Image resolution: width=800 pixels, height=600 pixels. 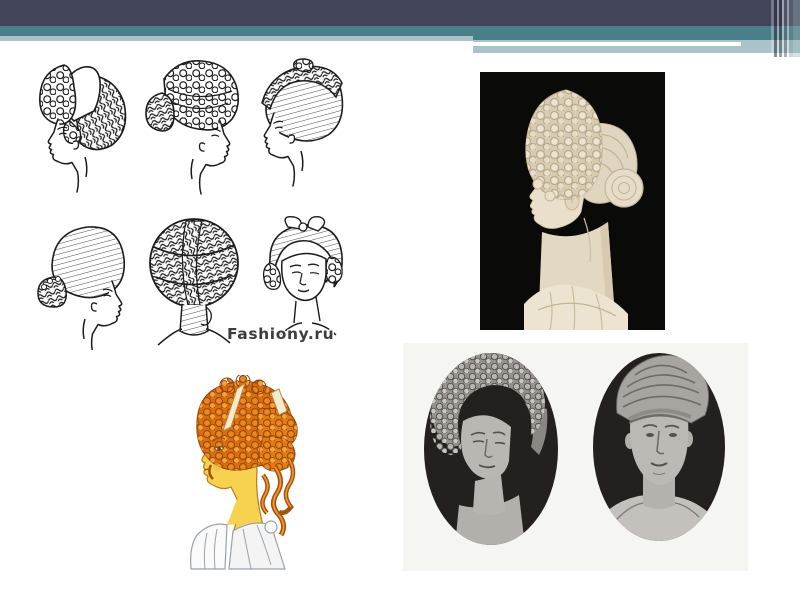 I want to click on top-bar-navy, so click(x=400, y=13).